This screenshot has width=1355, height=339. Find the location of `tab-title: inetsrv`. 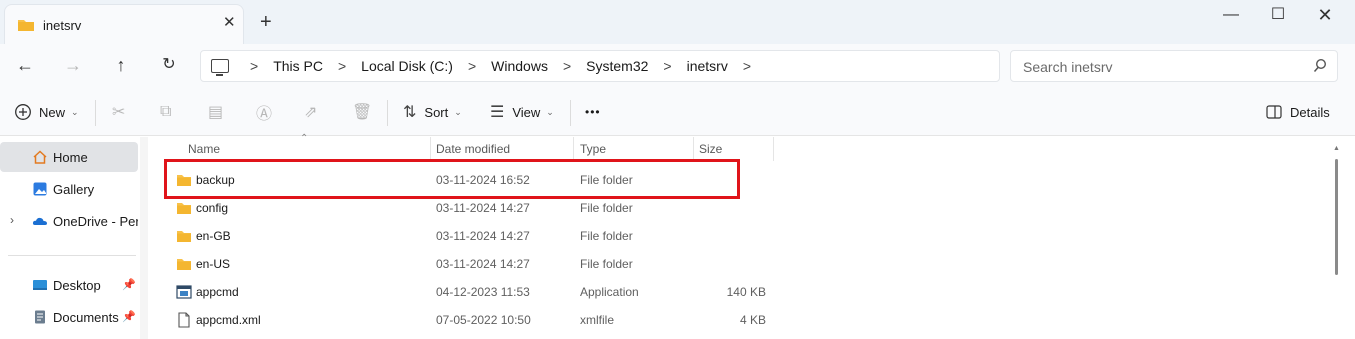

tab-title: inetsrv is located at coordinates (62, 25).